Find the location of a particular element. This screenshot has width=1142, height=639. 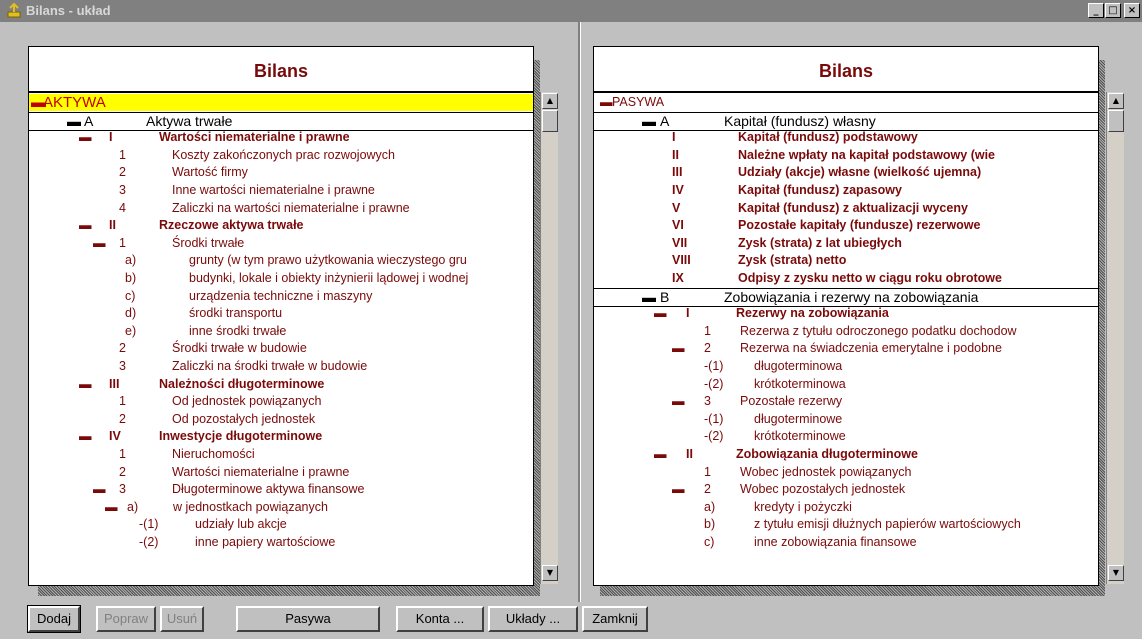

popraw-button: Popraw is located at coordinates (126, 619).